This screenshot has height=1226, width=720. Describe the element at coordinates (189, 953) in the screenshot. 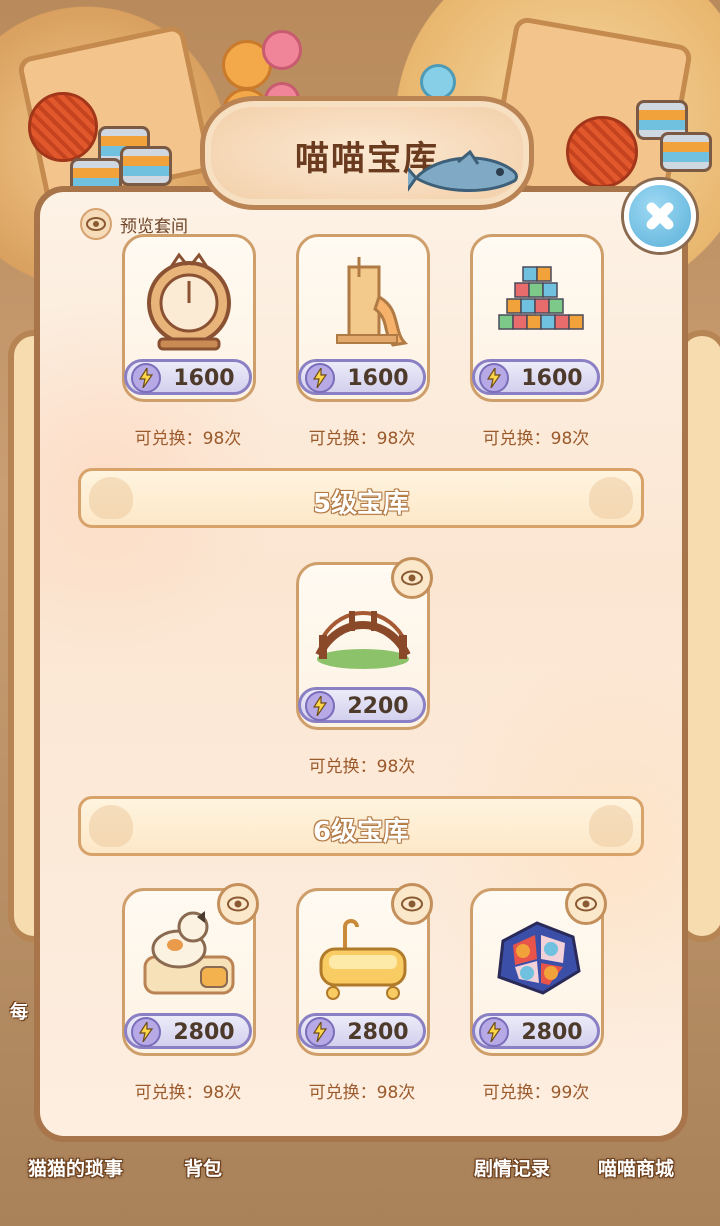

I see `calico-cat-bed-icon` at that location.